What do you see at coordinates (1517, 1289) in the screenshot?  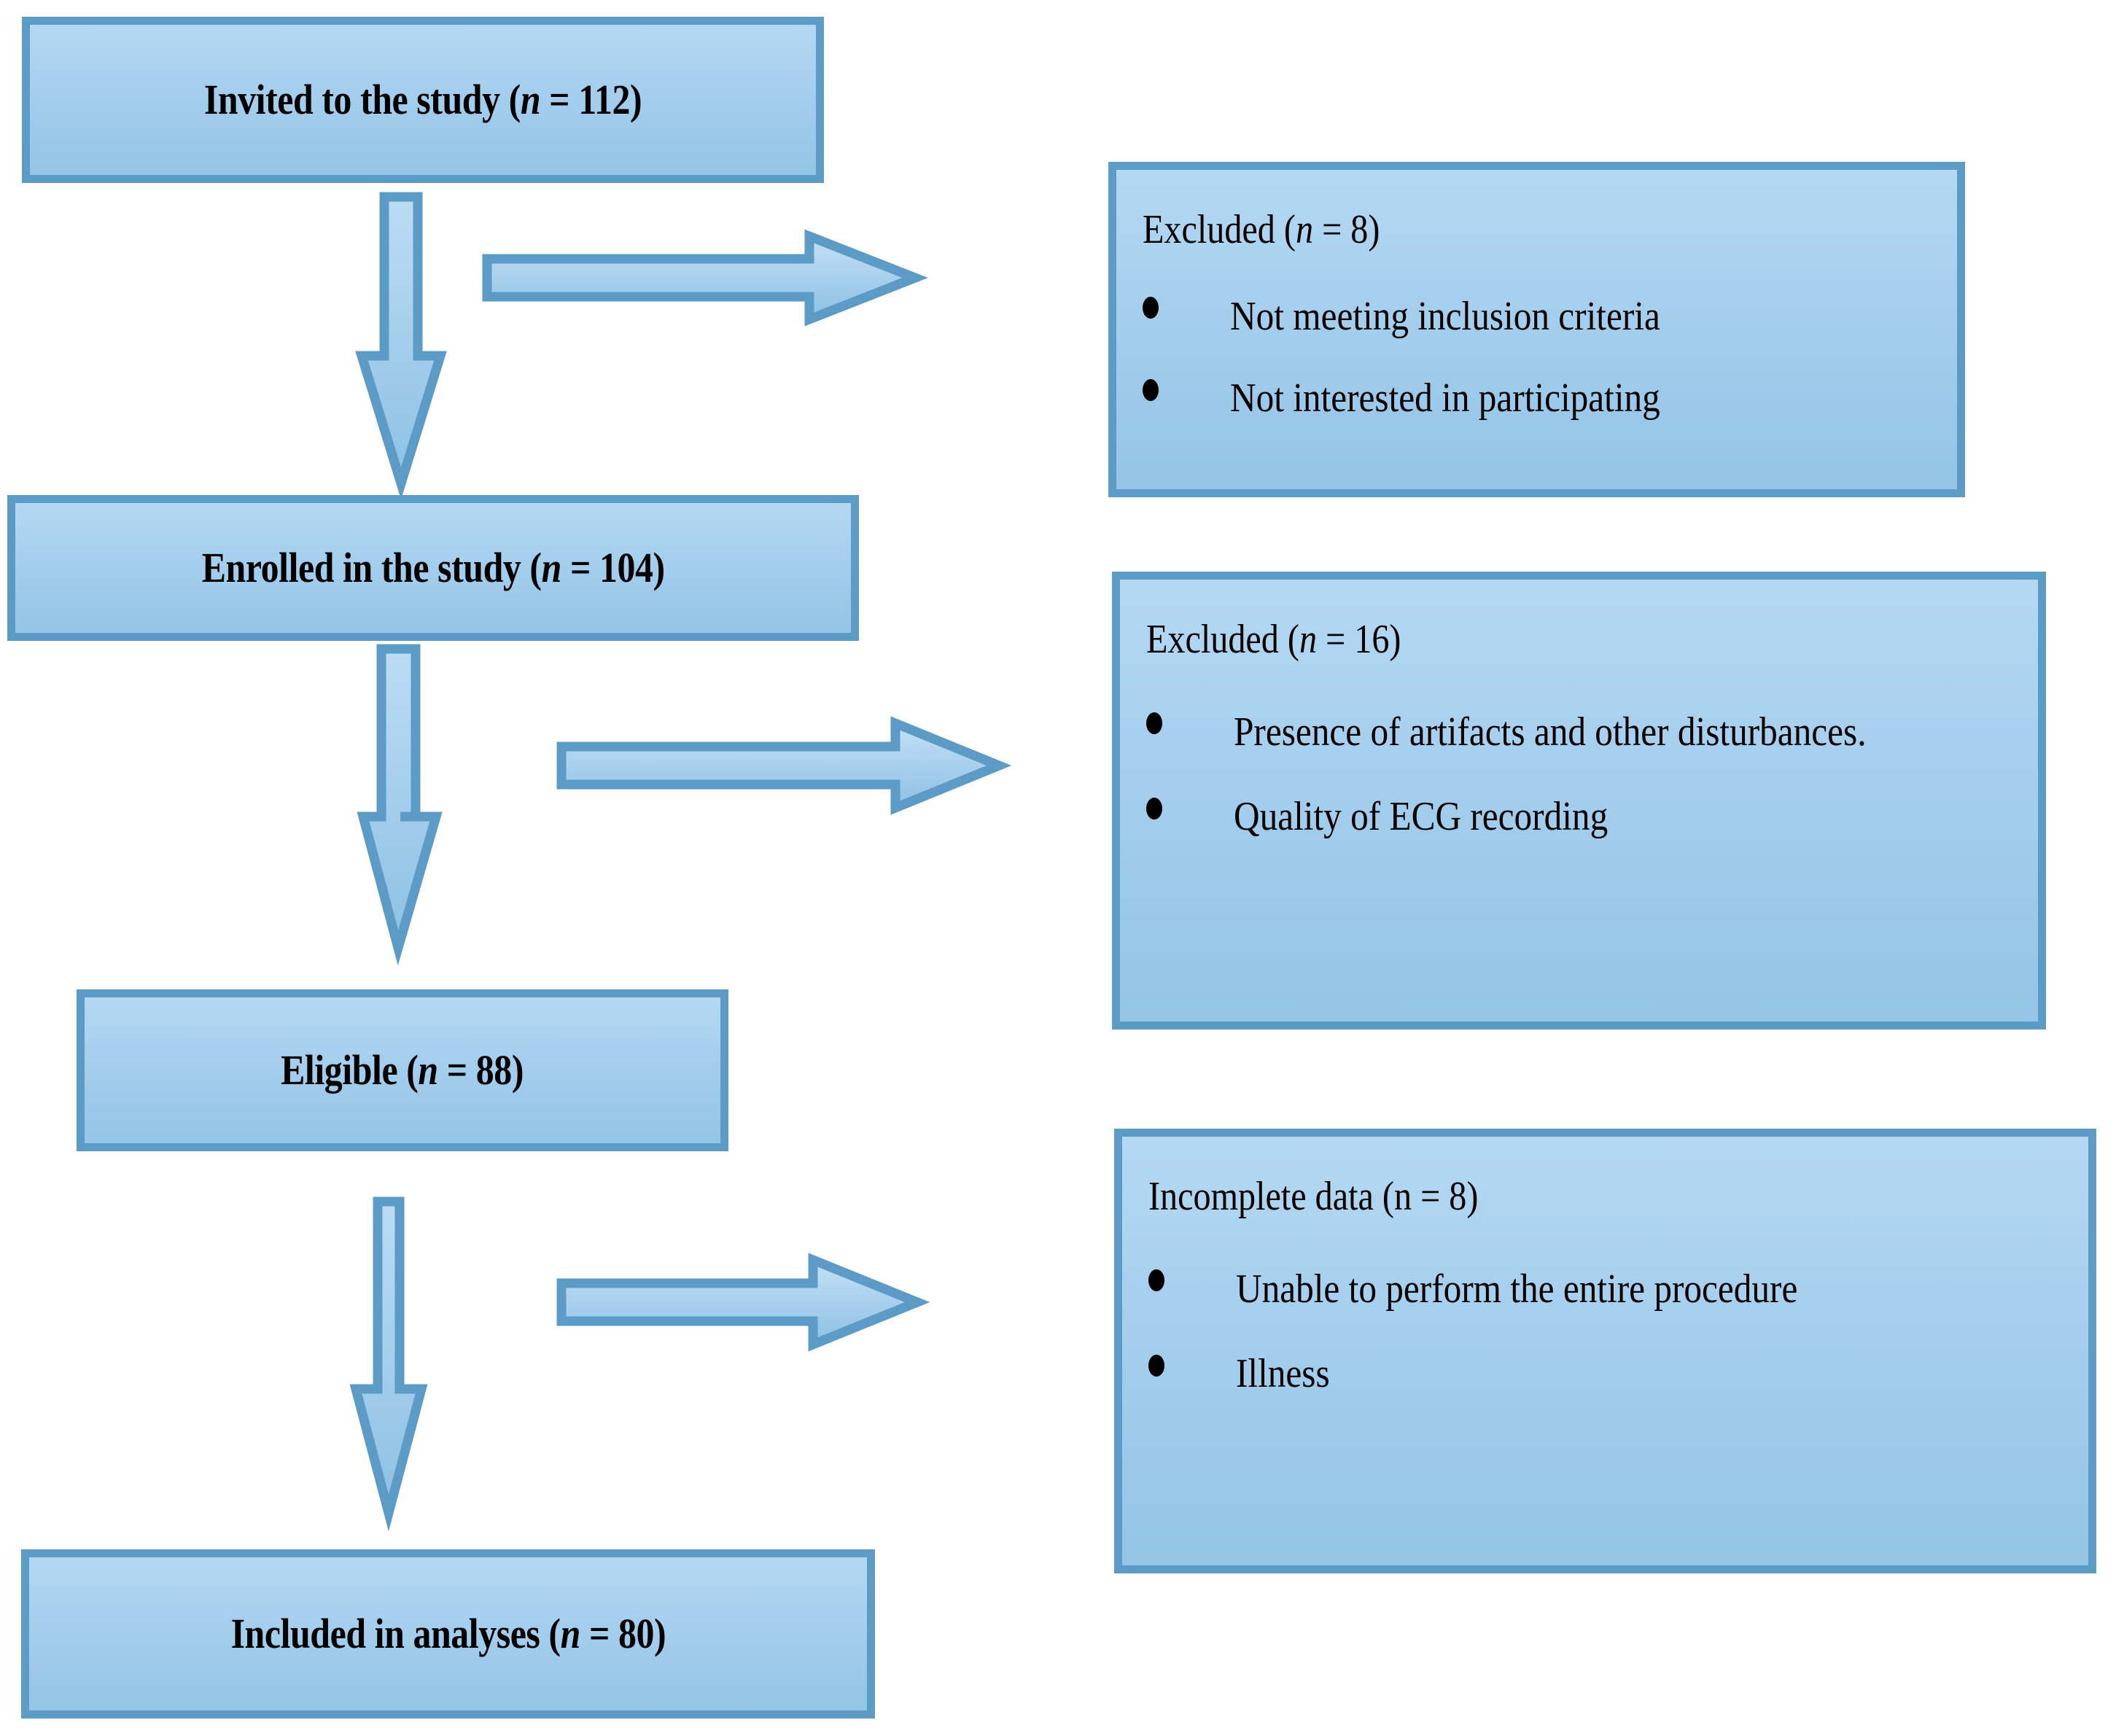 I see `list-item-text: Unable to perform the entire procedure` at bounding box center [1517, 1289].